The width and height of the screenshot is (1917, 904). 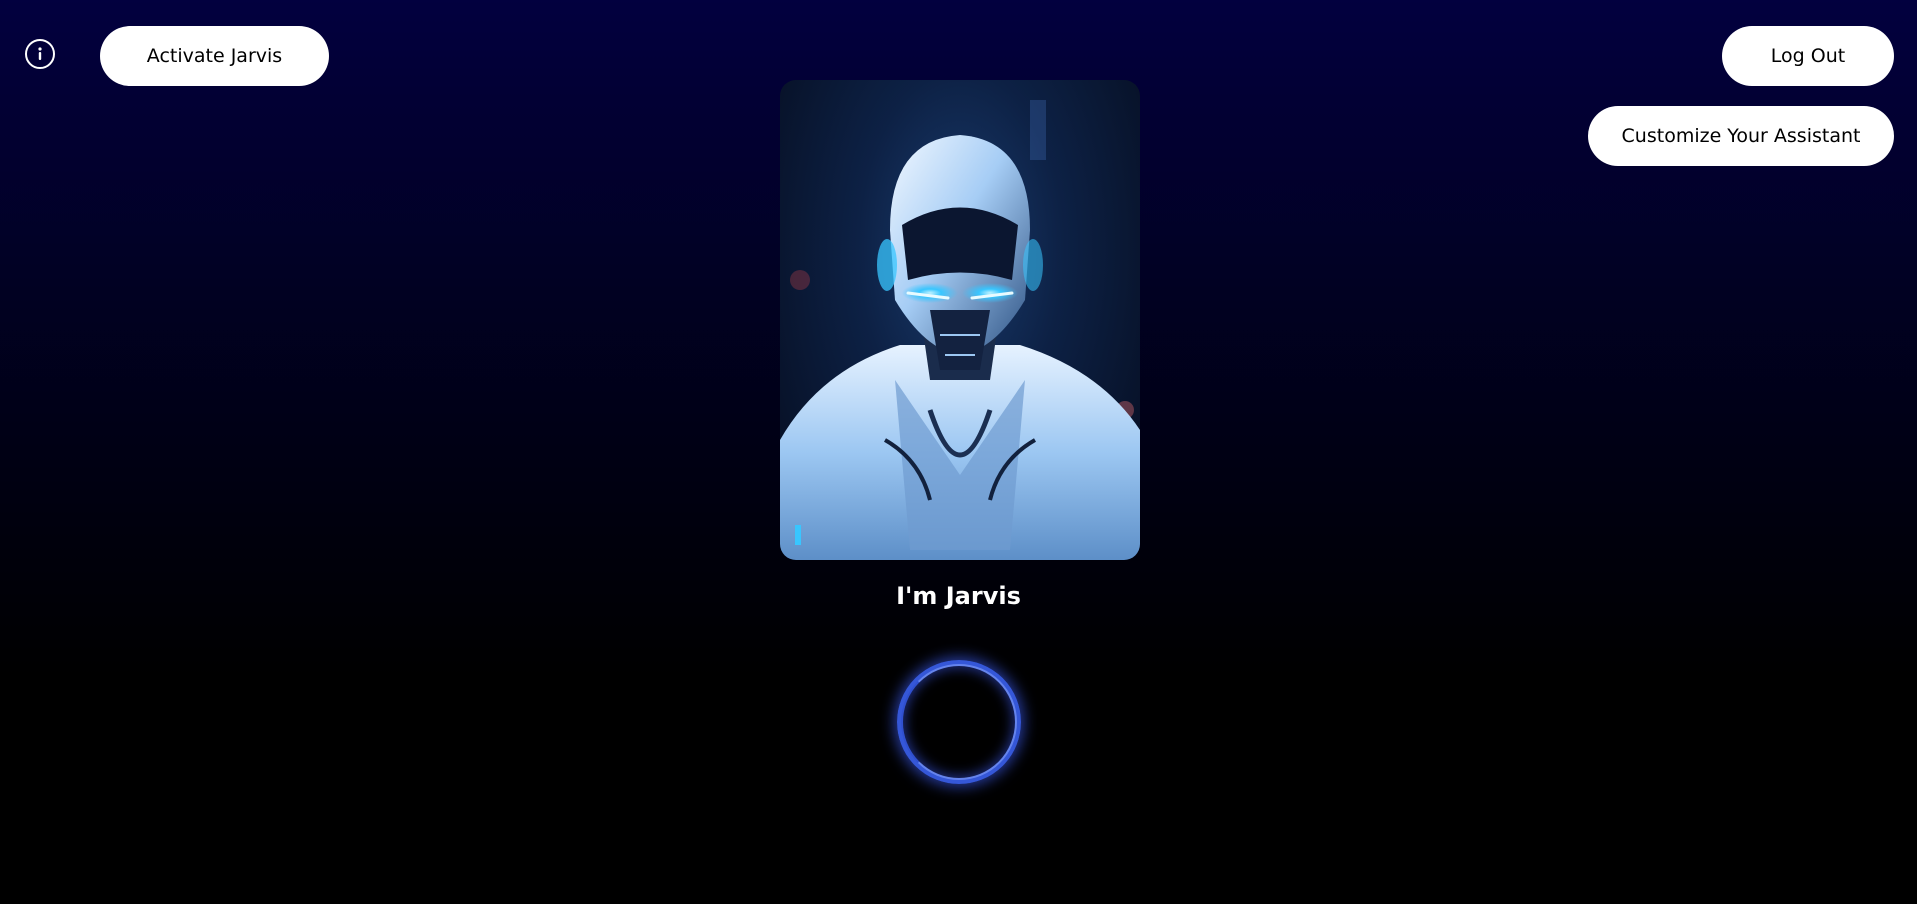 I want to click on assistant-portrait, so click(x=960, y=320).